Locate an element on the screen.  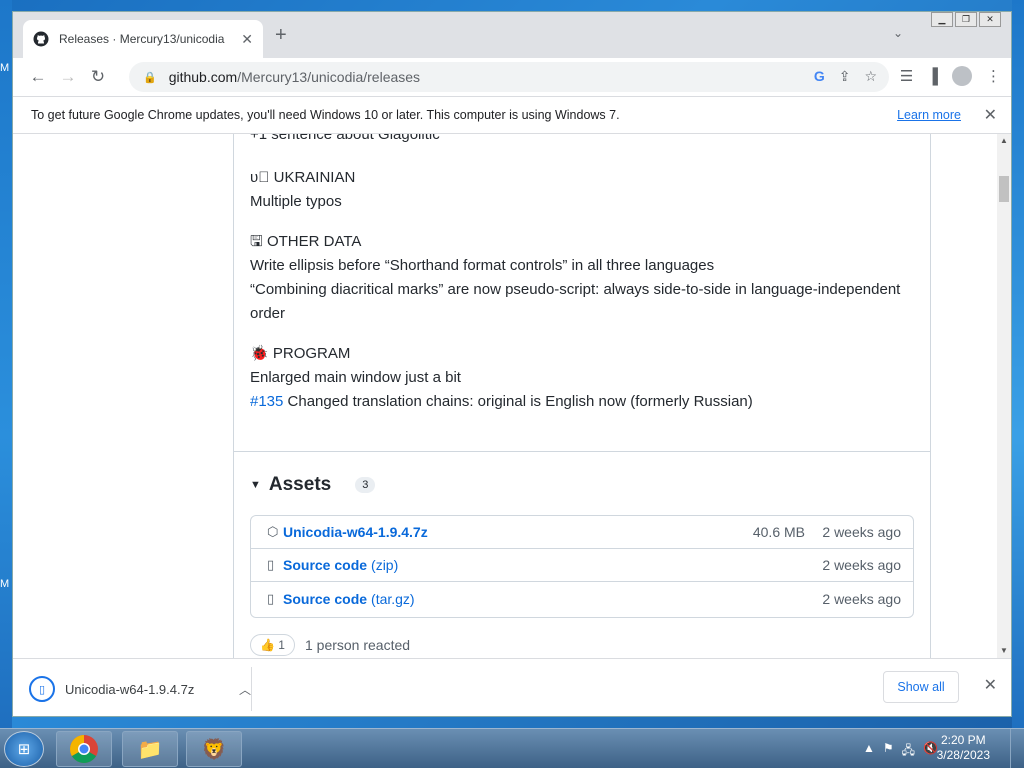
download-separator is located at coordinates (251, 689).